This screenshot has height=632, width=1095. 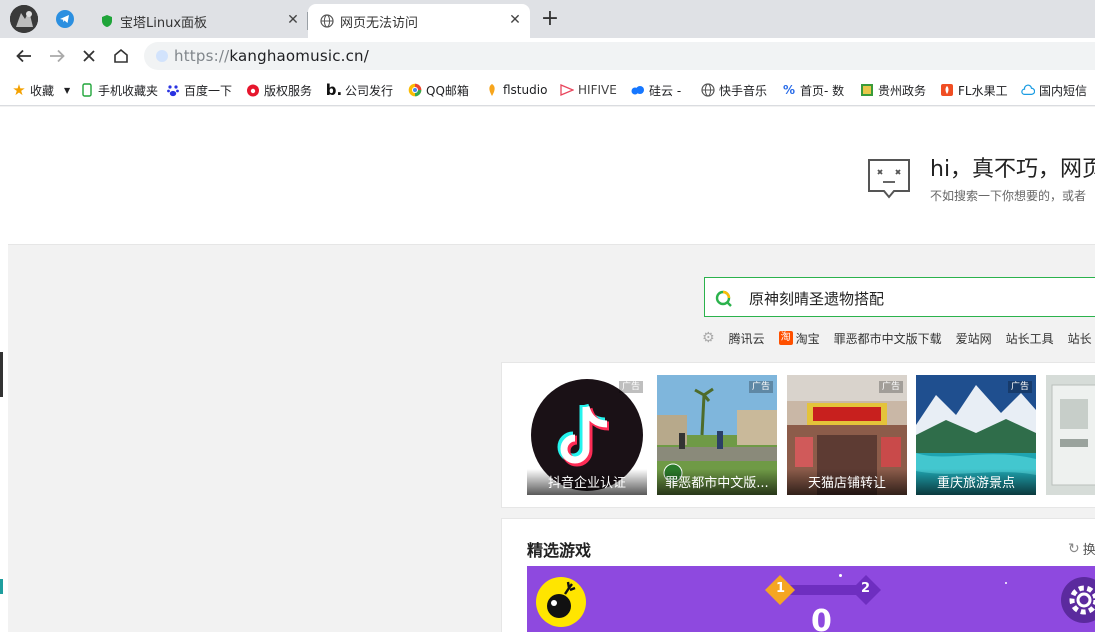 I want to click on bookmark-copyright: 版权服务, so click(x=281, y=90).